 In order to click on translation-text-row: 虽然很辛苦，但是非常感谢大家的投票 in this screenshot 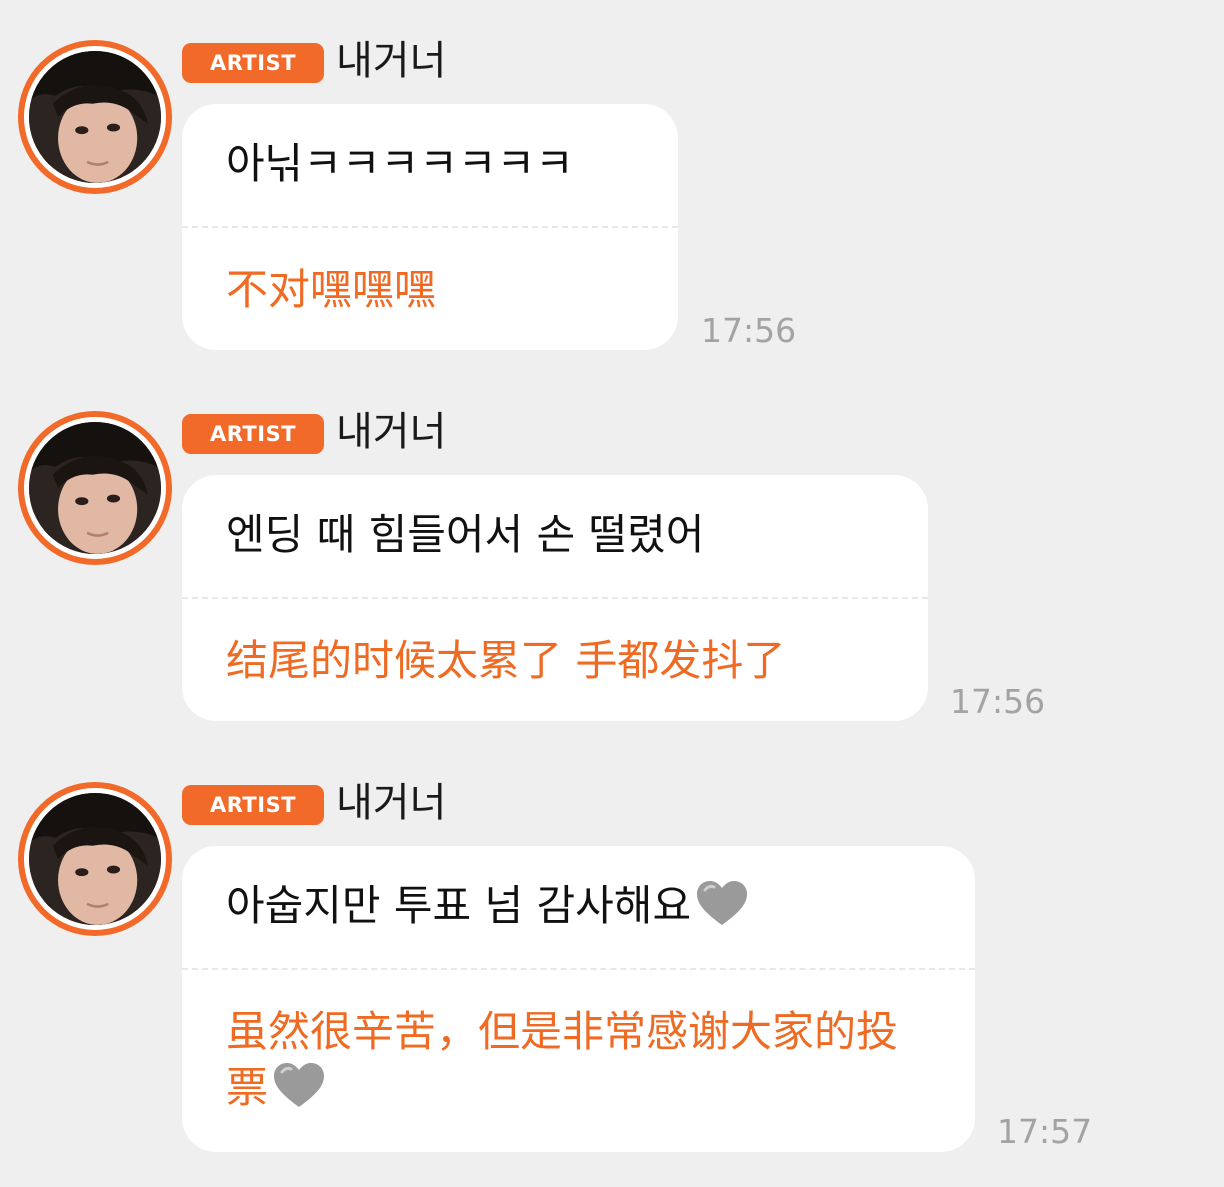, I will do `click(576, 1060)`.